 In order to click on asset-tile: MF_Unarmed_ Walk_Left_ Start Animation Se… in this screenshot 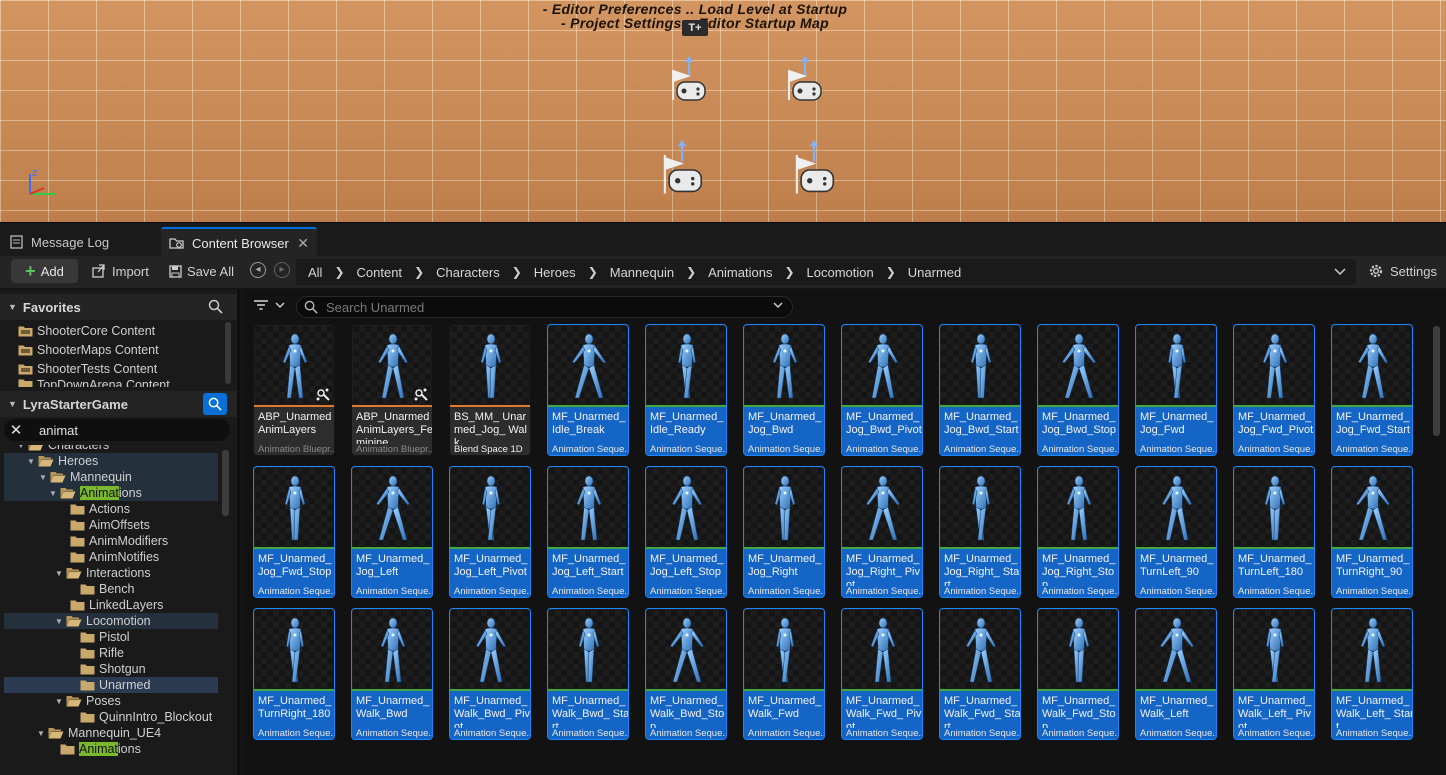, I will do `click(1372, 674)`.